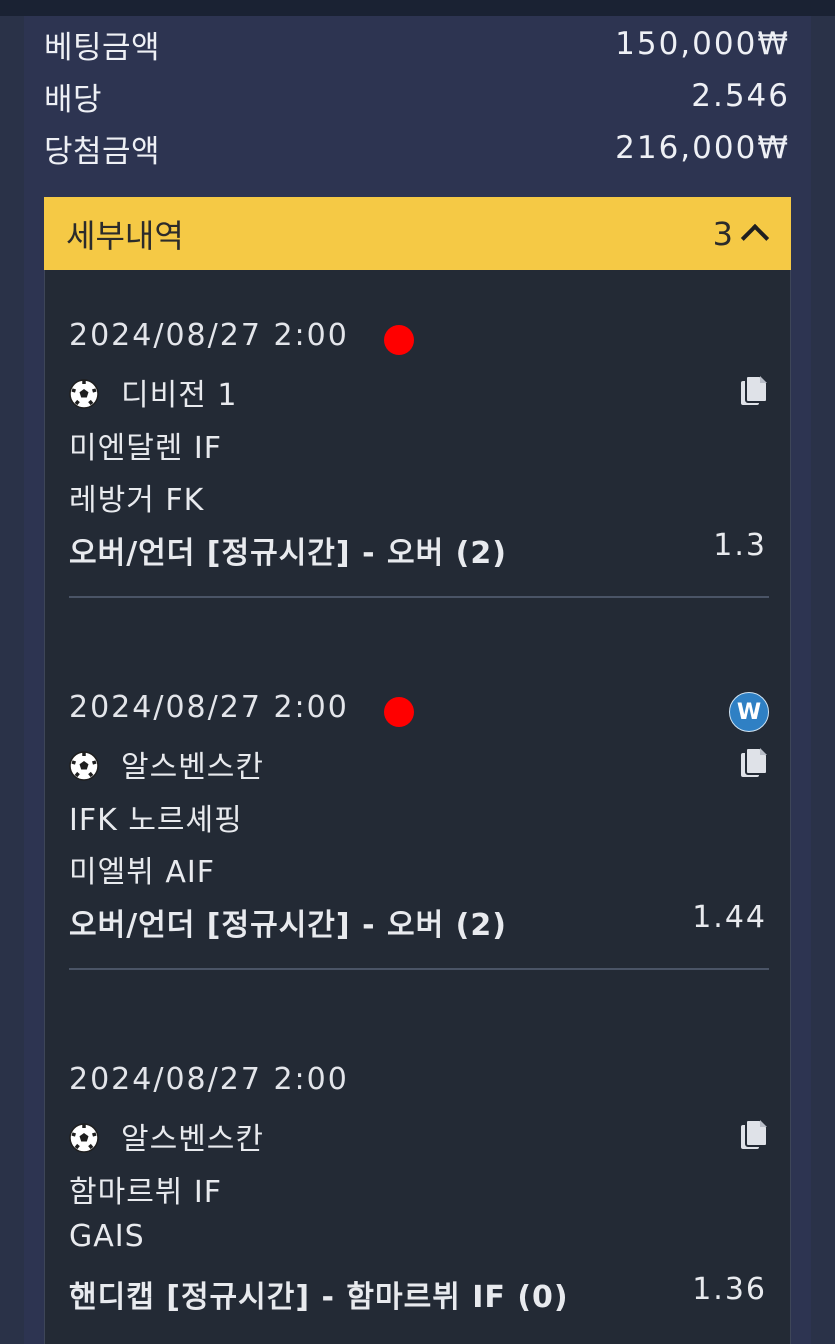  I want to click on odds-label: 배당, so click(73, 99).